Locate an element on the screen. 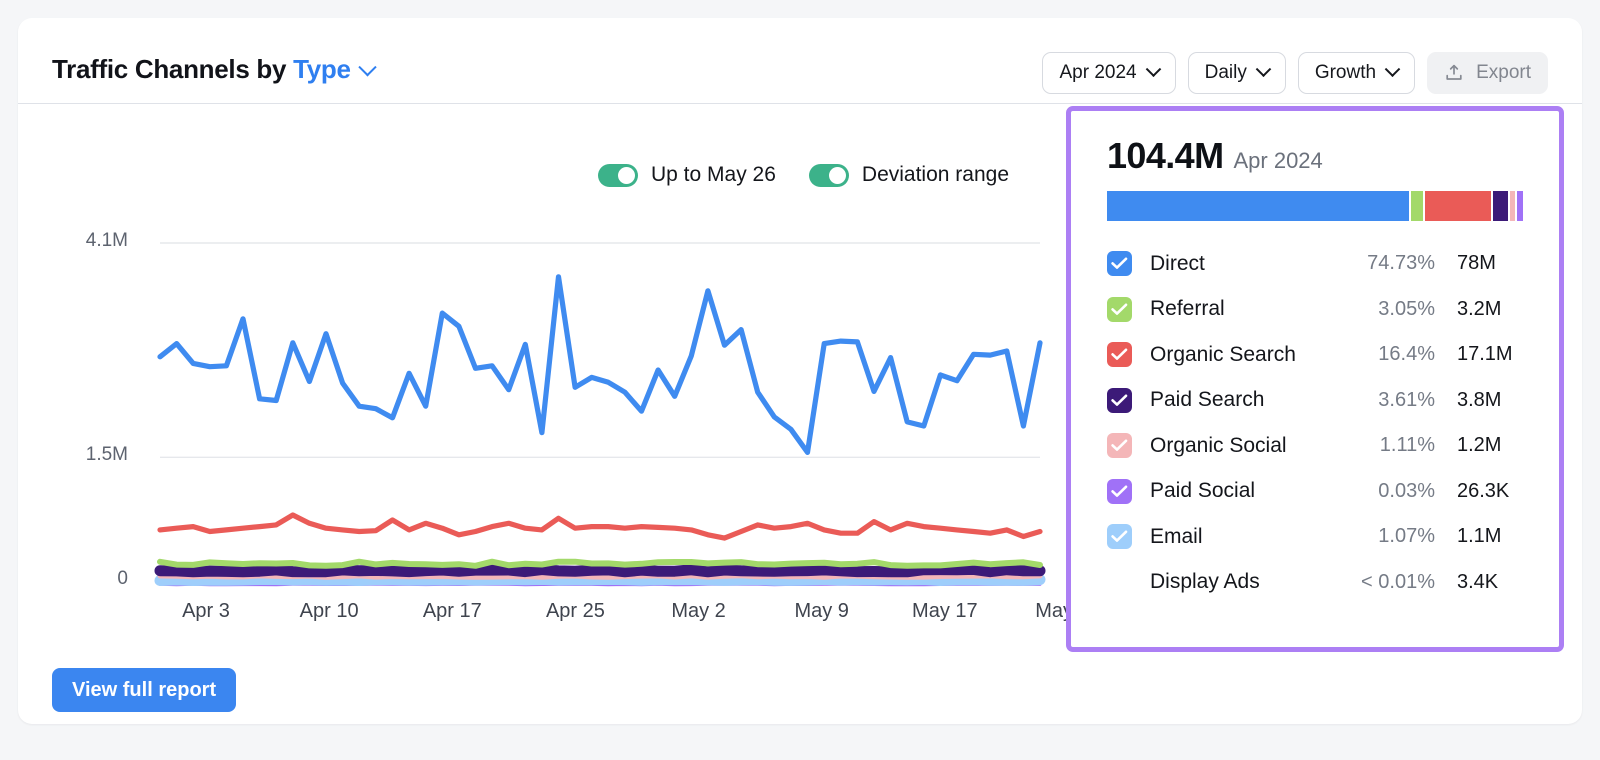 This screenshot has height=760, width=1600. legend-row-value: 3.2M is located at coordinates (1479, 308).